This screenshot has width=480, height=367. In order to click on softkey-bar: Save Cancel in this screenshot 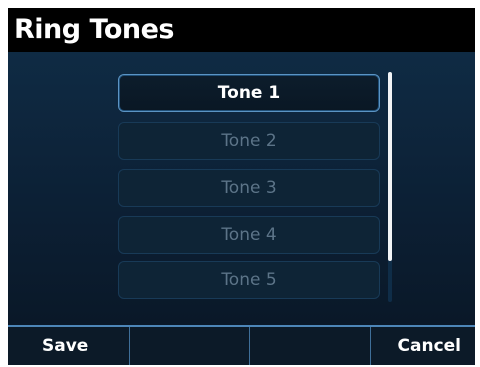, I will do `click(241, 345)`.